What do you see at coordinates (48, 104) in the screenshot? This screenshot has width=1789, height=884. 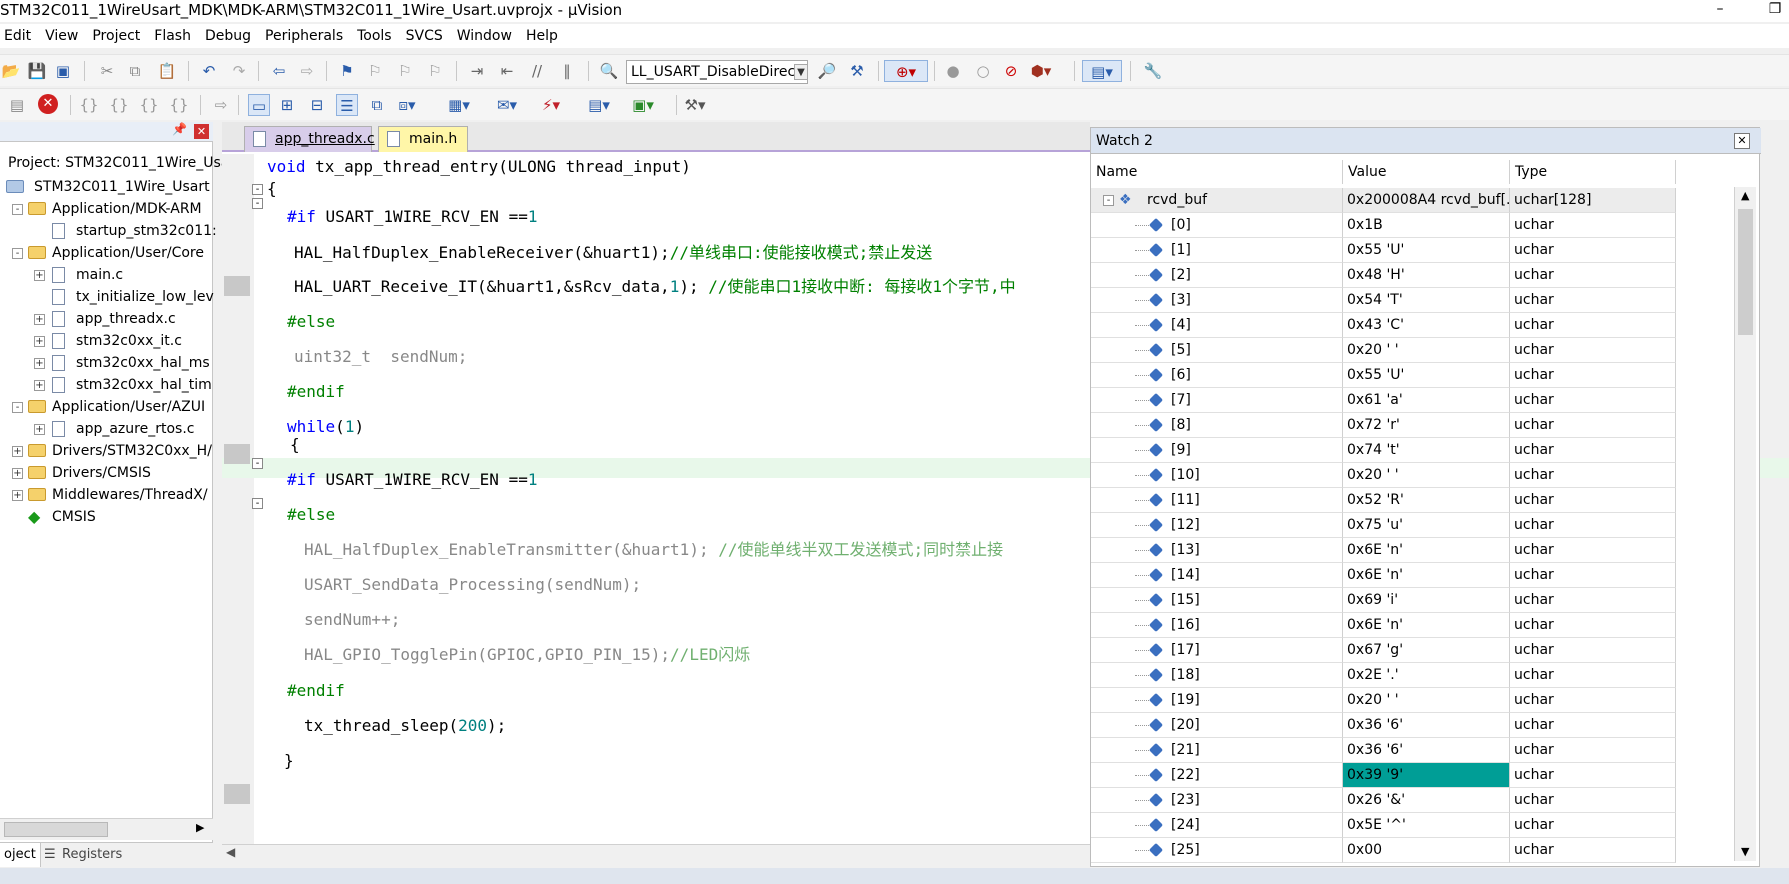 I see `stop-icon: ✕` at bounding box center [48, 104].